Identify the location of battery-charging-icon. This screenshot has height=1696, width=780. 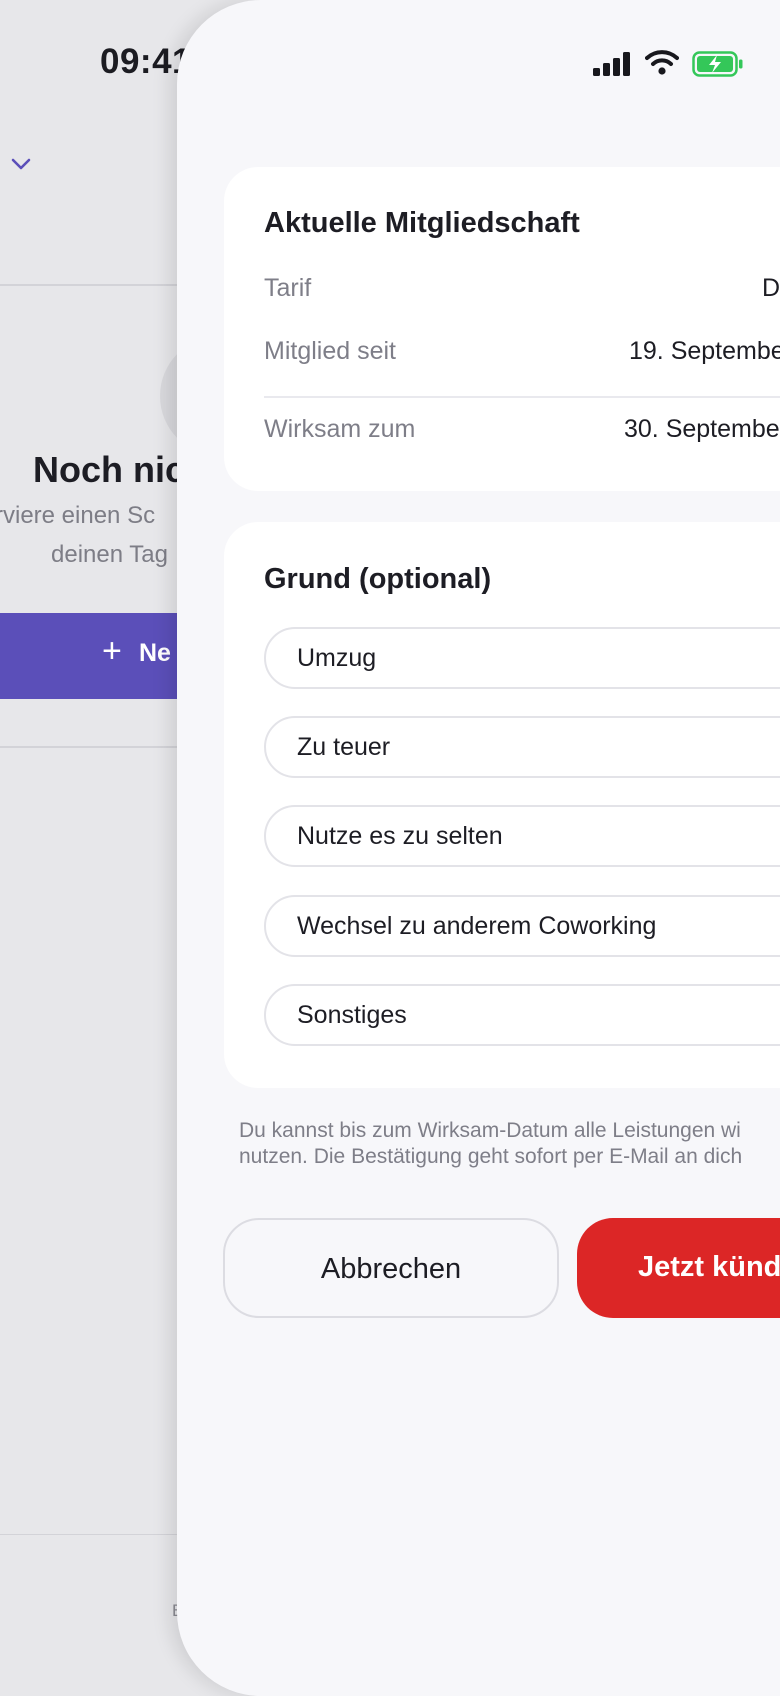
(717, 64).